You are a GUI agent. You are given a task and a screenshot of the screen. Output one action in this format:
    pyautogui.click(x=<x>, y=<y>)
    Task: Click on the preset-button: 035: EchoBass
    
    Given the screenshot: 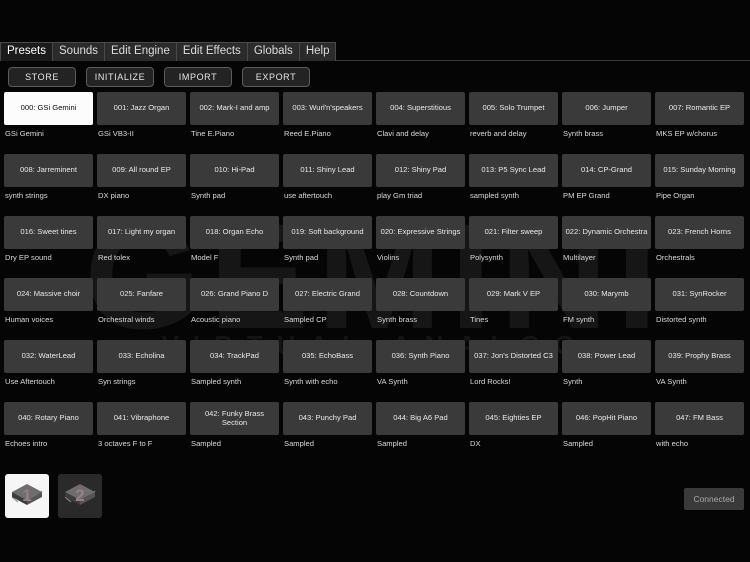 What is the action you would take?
    pyautogui.click(x=327, y=356)
    